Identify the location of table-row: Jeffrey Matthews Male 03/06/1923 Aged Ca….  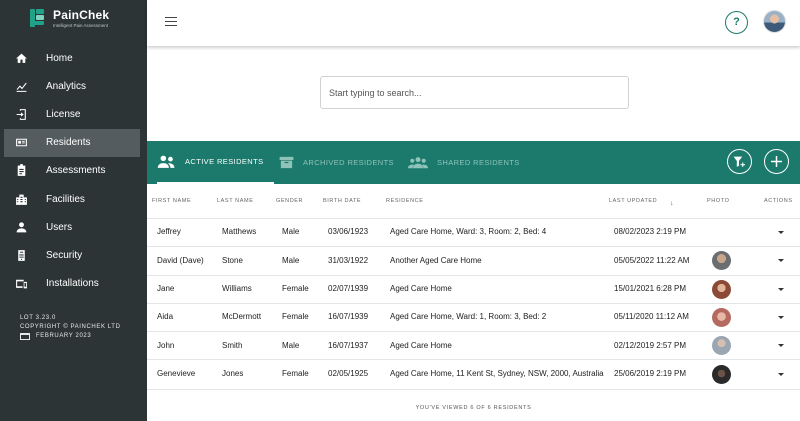
(473, 233).